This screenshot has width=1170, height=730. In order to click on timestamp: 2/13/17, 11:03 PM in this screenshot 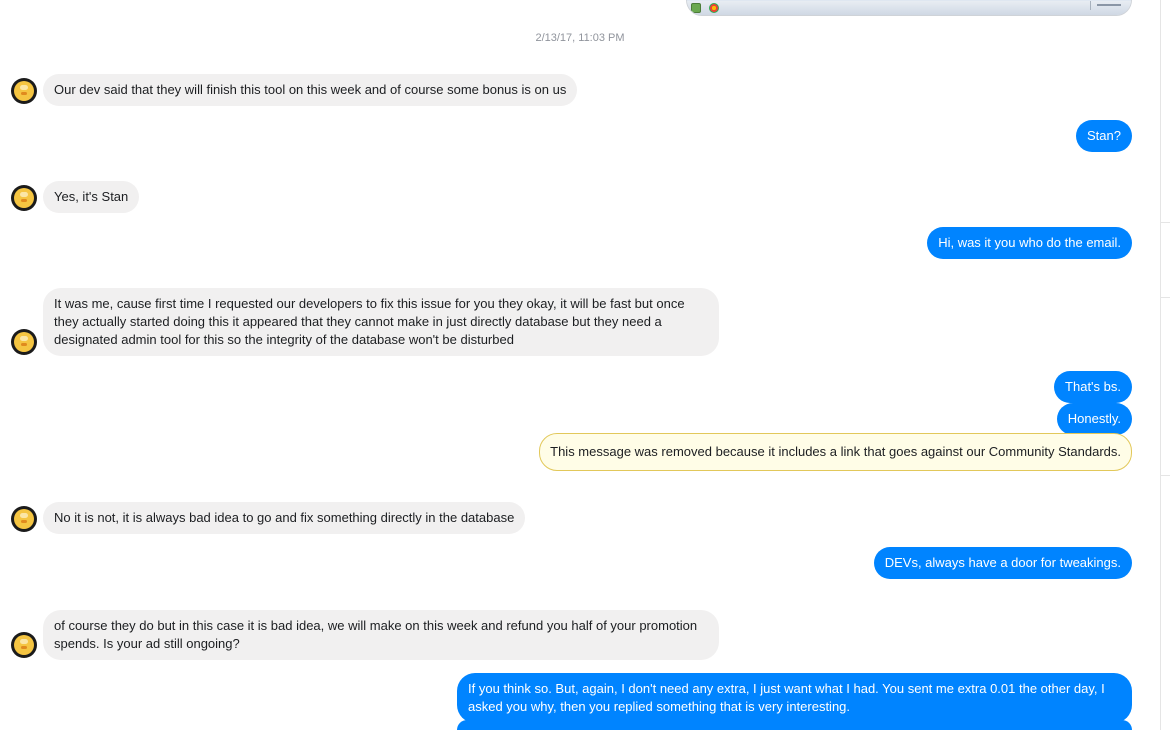, I will do `click(580, 38)`.